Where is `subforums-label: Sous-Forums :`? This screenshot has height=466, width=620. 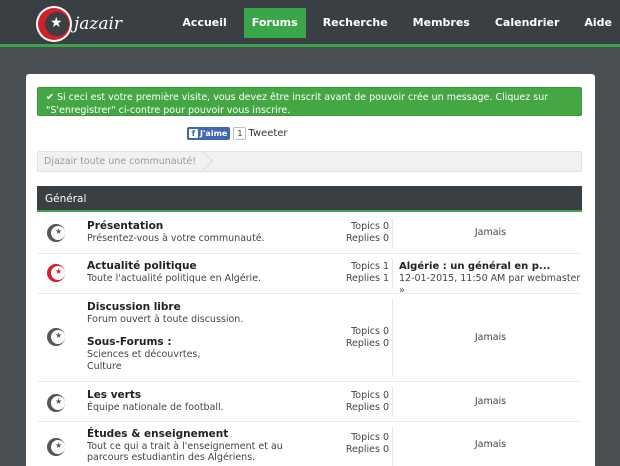 subforums-label: Sous-Forums : is located at coordinates (129, 342).